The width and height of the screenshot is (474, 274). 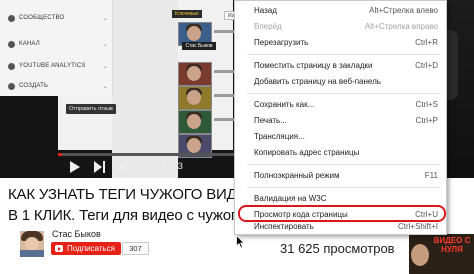 I want to click on menu-item-shortcut: Ctrl+R, so click(x=426, y=42).